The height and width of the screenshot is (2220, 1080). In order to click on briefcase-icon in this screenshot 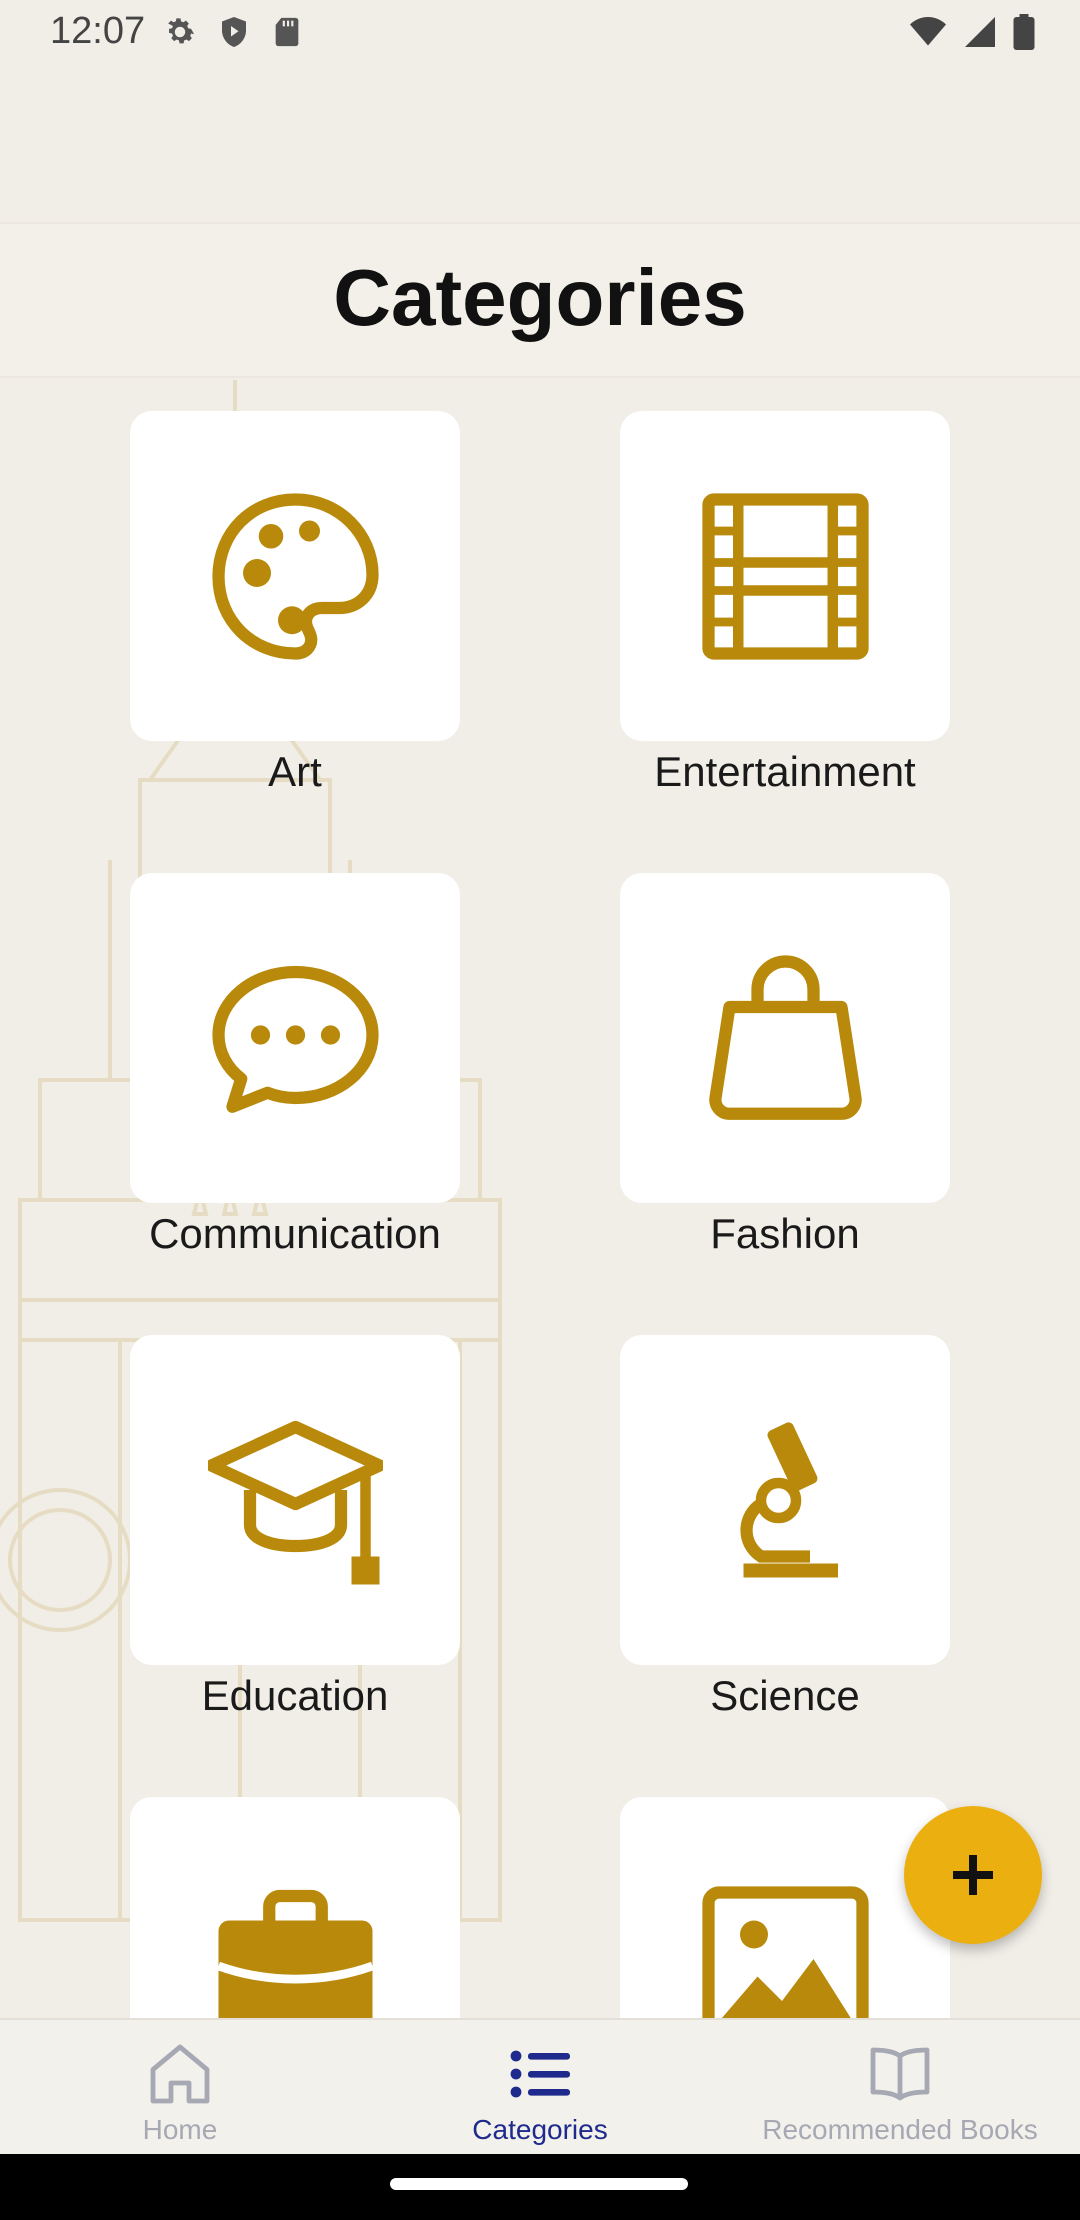, I will do `click(295, 1953)`.